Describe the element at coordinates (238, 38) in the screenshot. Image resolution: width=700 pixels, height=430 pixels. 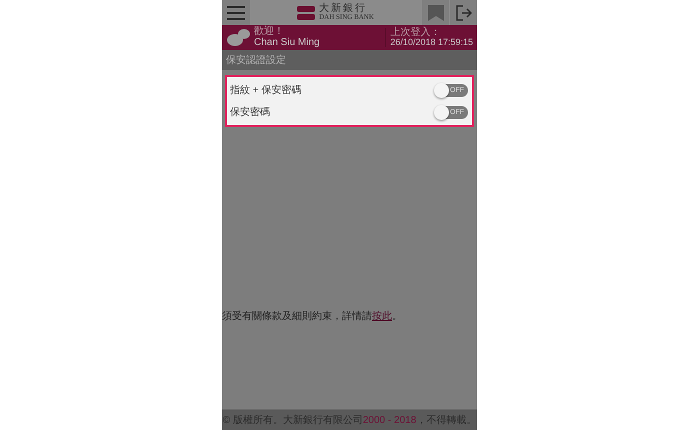
I see `chat-bubbles-icon` at that location.